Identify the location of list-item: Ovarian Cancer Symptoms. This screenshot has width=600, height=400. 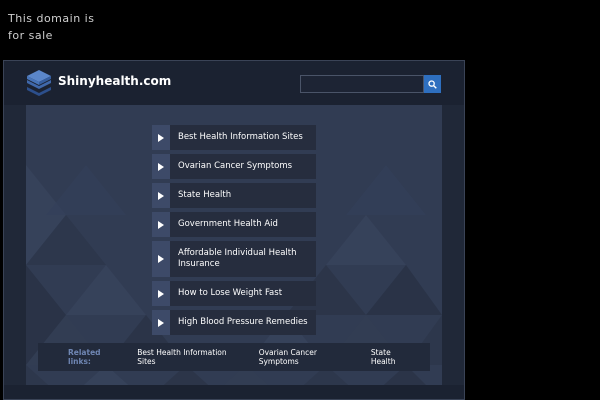
(234, 166).